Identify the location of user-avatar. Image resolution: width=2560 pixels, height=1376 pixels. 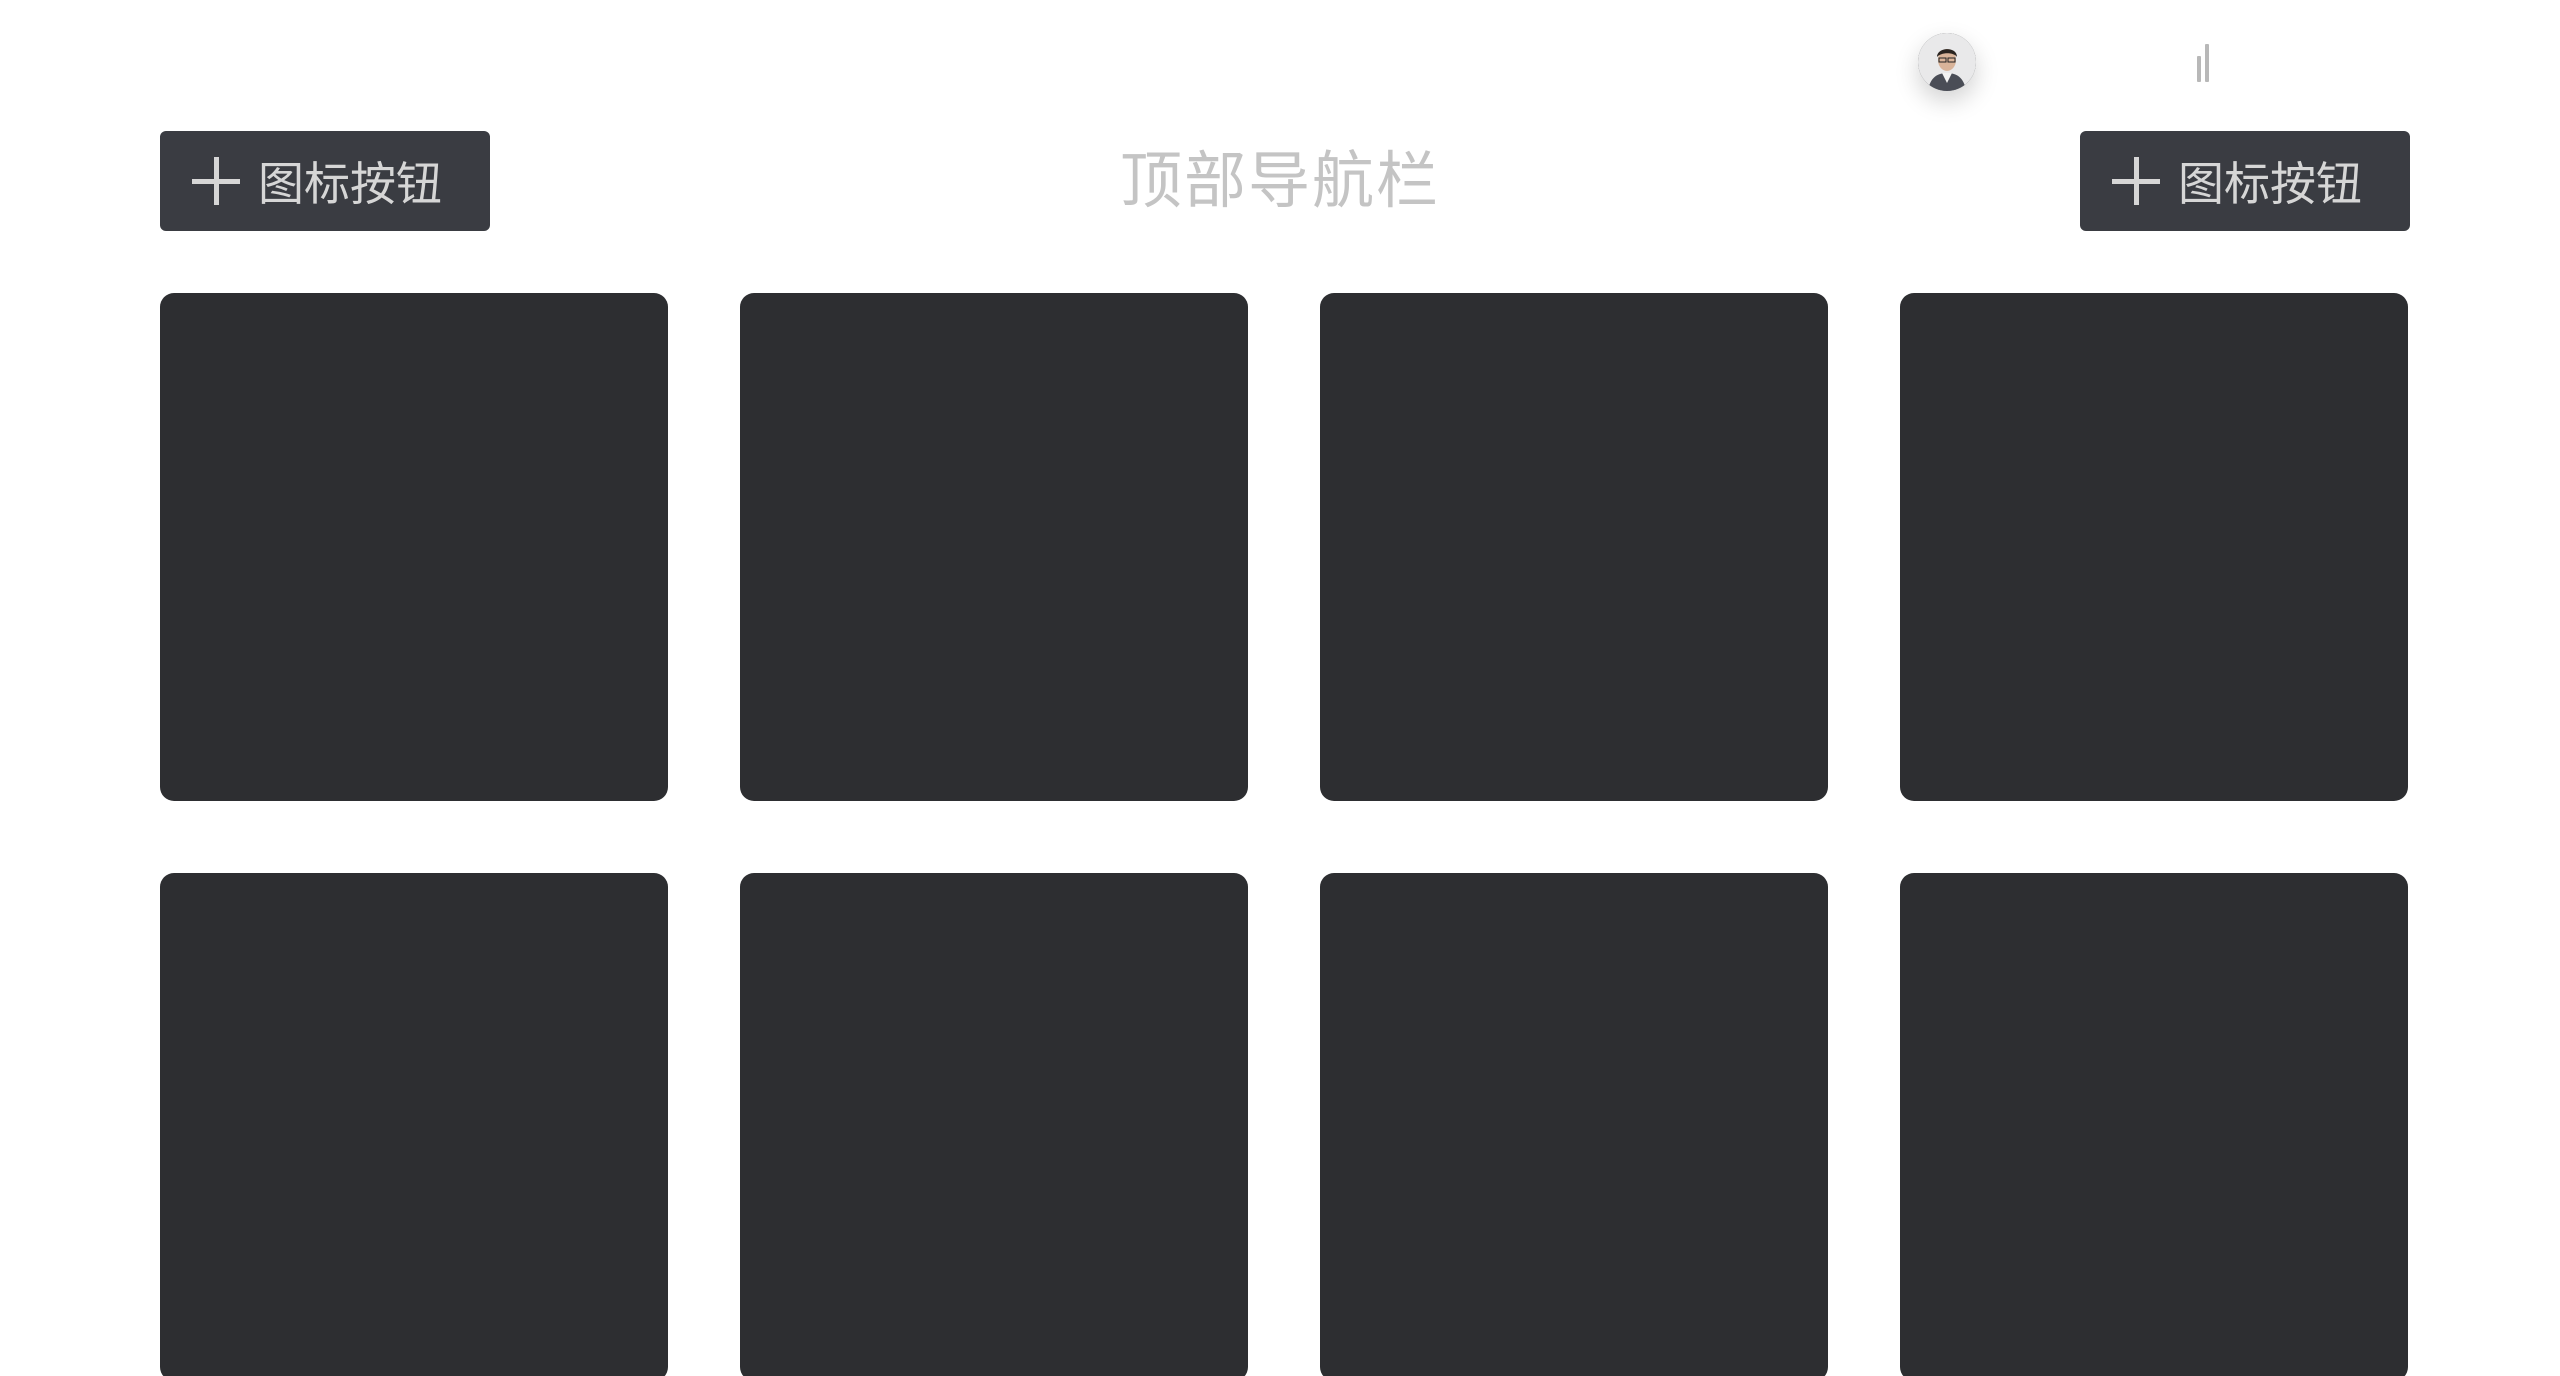
(1947, 62).